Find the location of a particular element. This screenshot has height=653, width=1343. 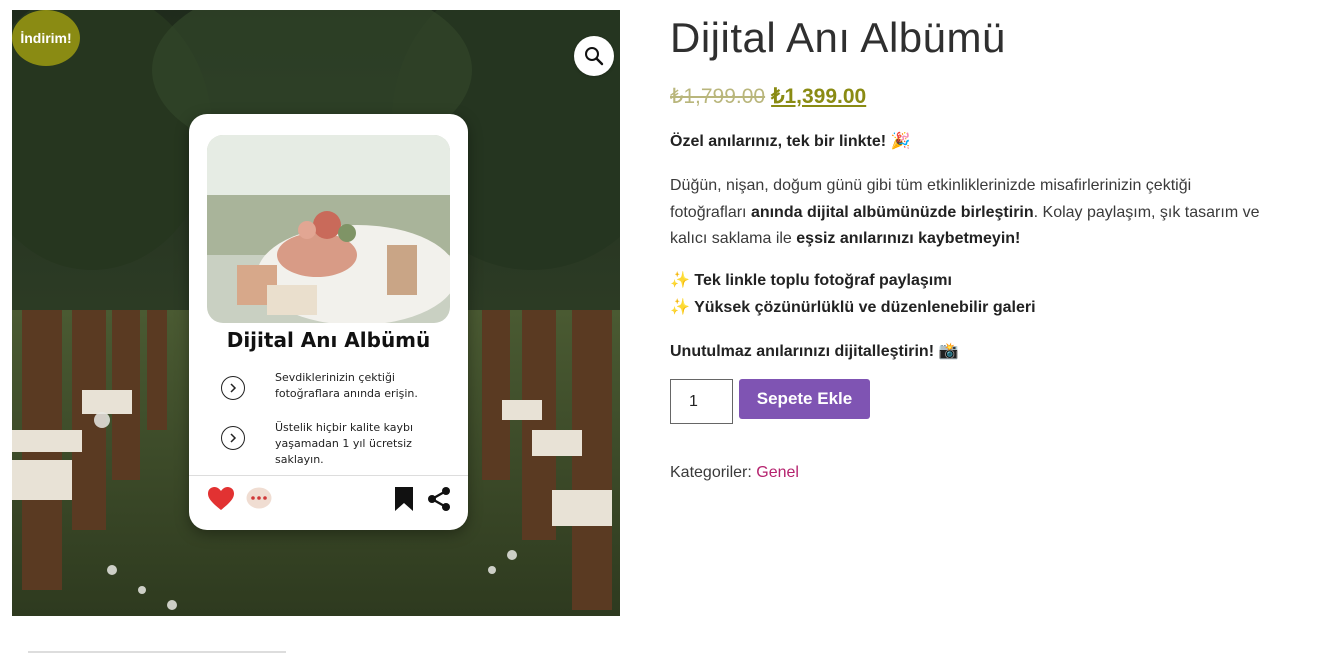

sale-badge: İndirim! is located at coordinates (46, 38).